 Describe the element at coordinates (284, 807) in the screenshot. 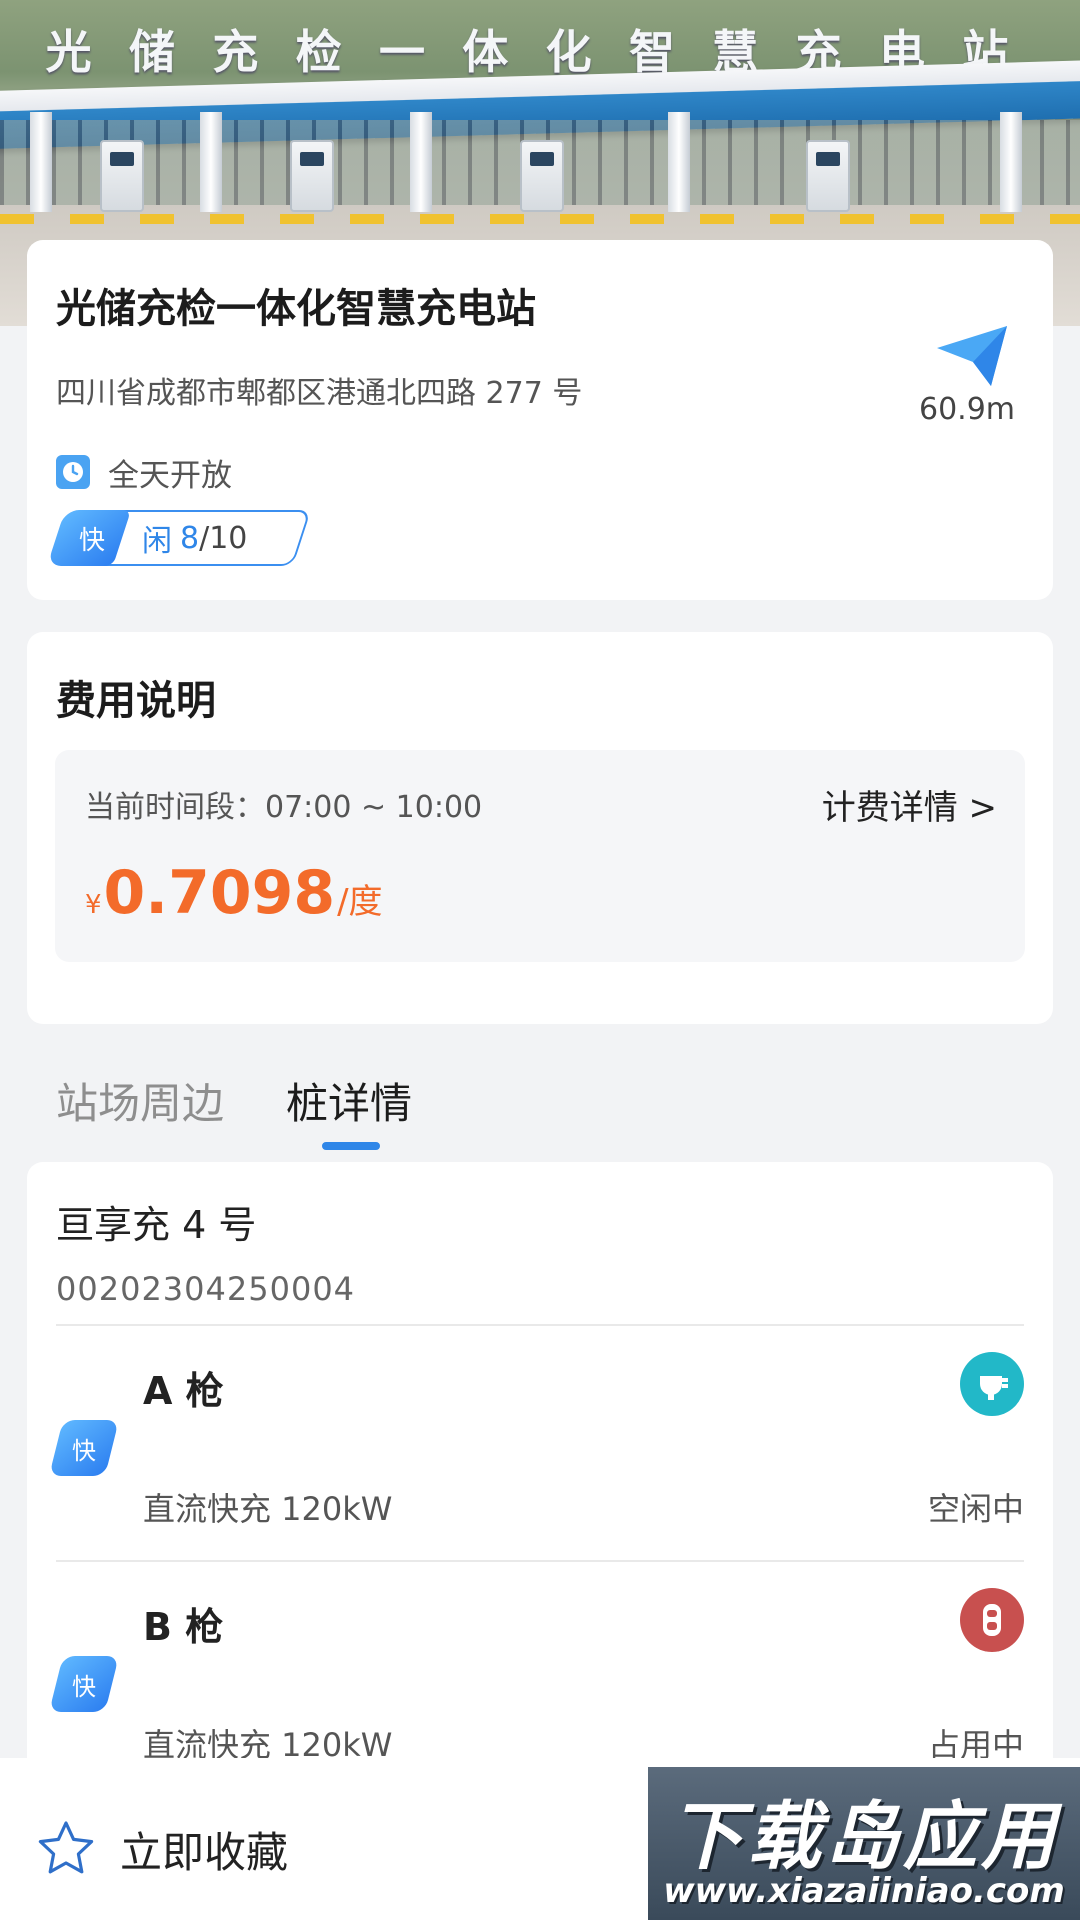

I see `current-time-period: 当前时间段：07:00 ~ 10:00` at that location.